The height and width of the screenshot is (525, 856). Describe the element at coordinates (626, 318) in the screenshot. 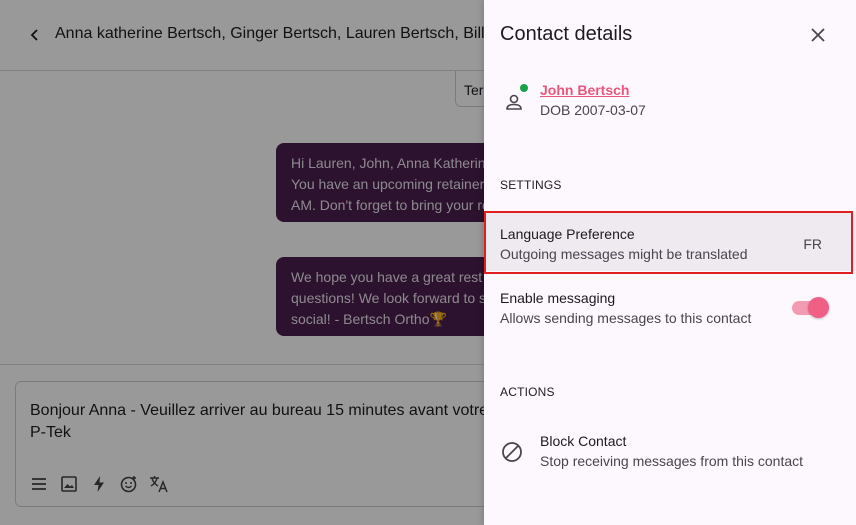

I see `enable-messaging-subtitle: Allows sending messages to this contact` at that location.